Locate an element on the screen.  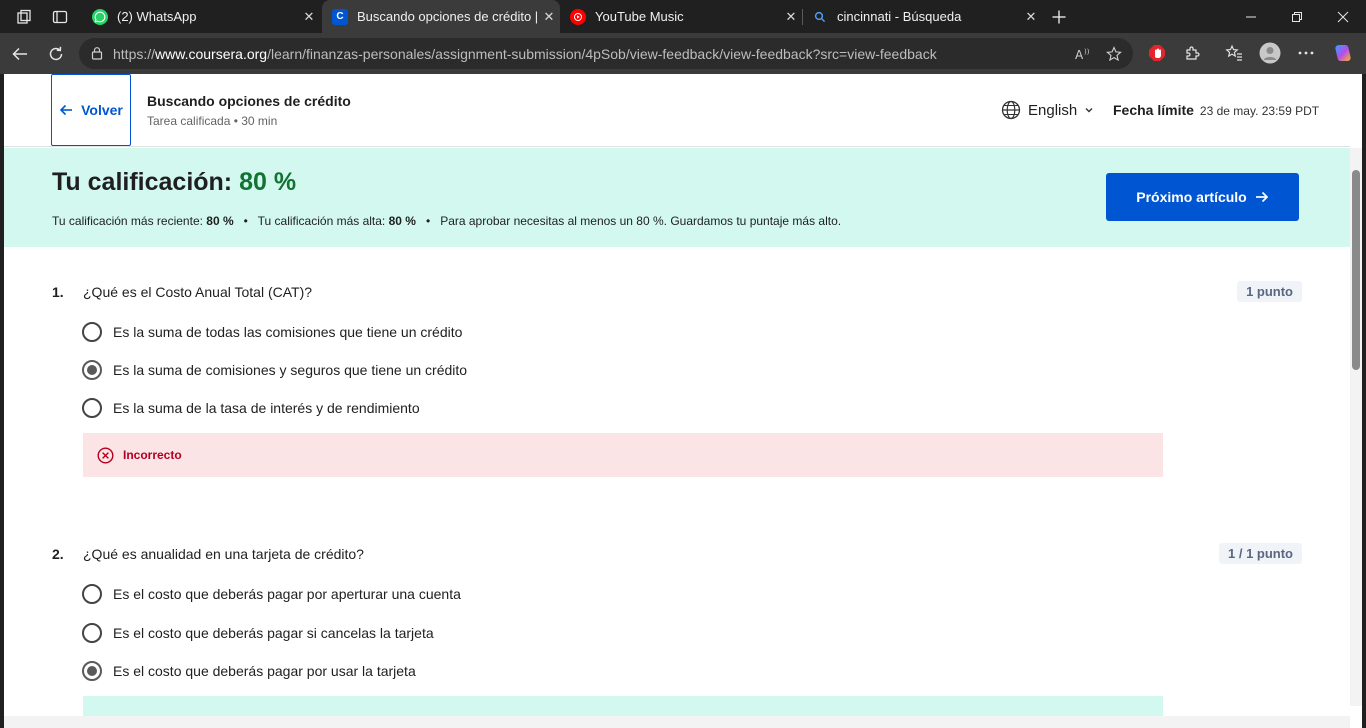
tab-title: YouTube Music is located at coordinates (639, 16).